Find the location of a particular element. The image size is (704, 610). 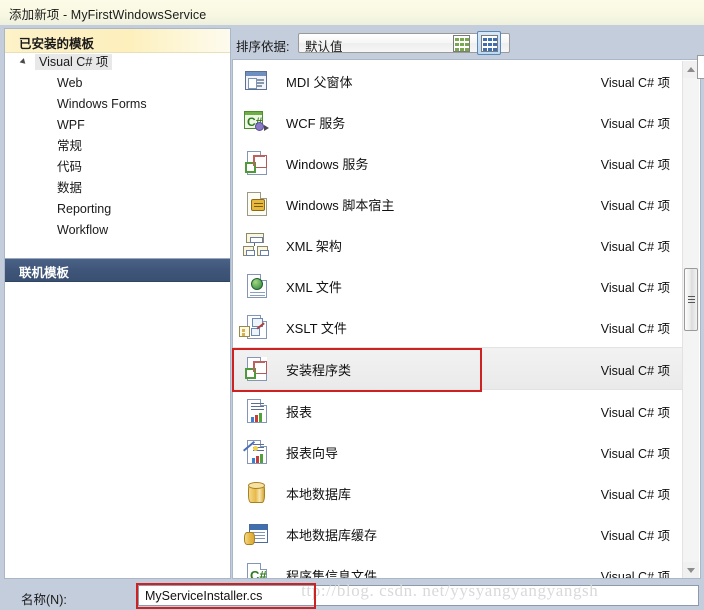

tree-item-4: 常规 is located at coordinates (117, 146).